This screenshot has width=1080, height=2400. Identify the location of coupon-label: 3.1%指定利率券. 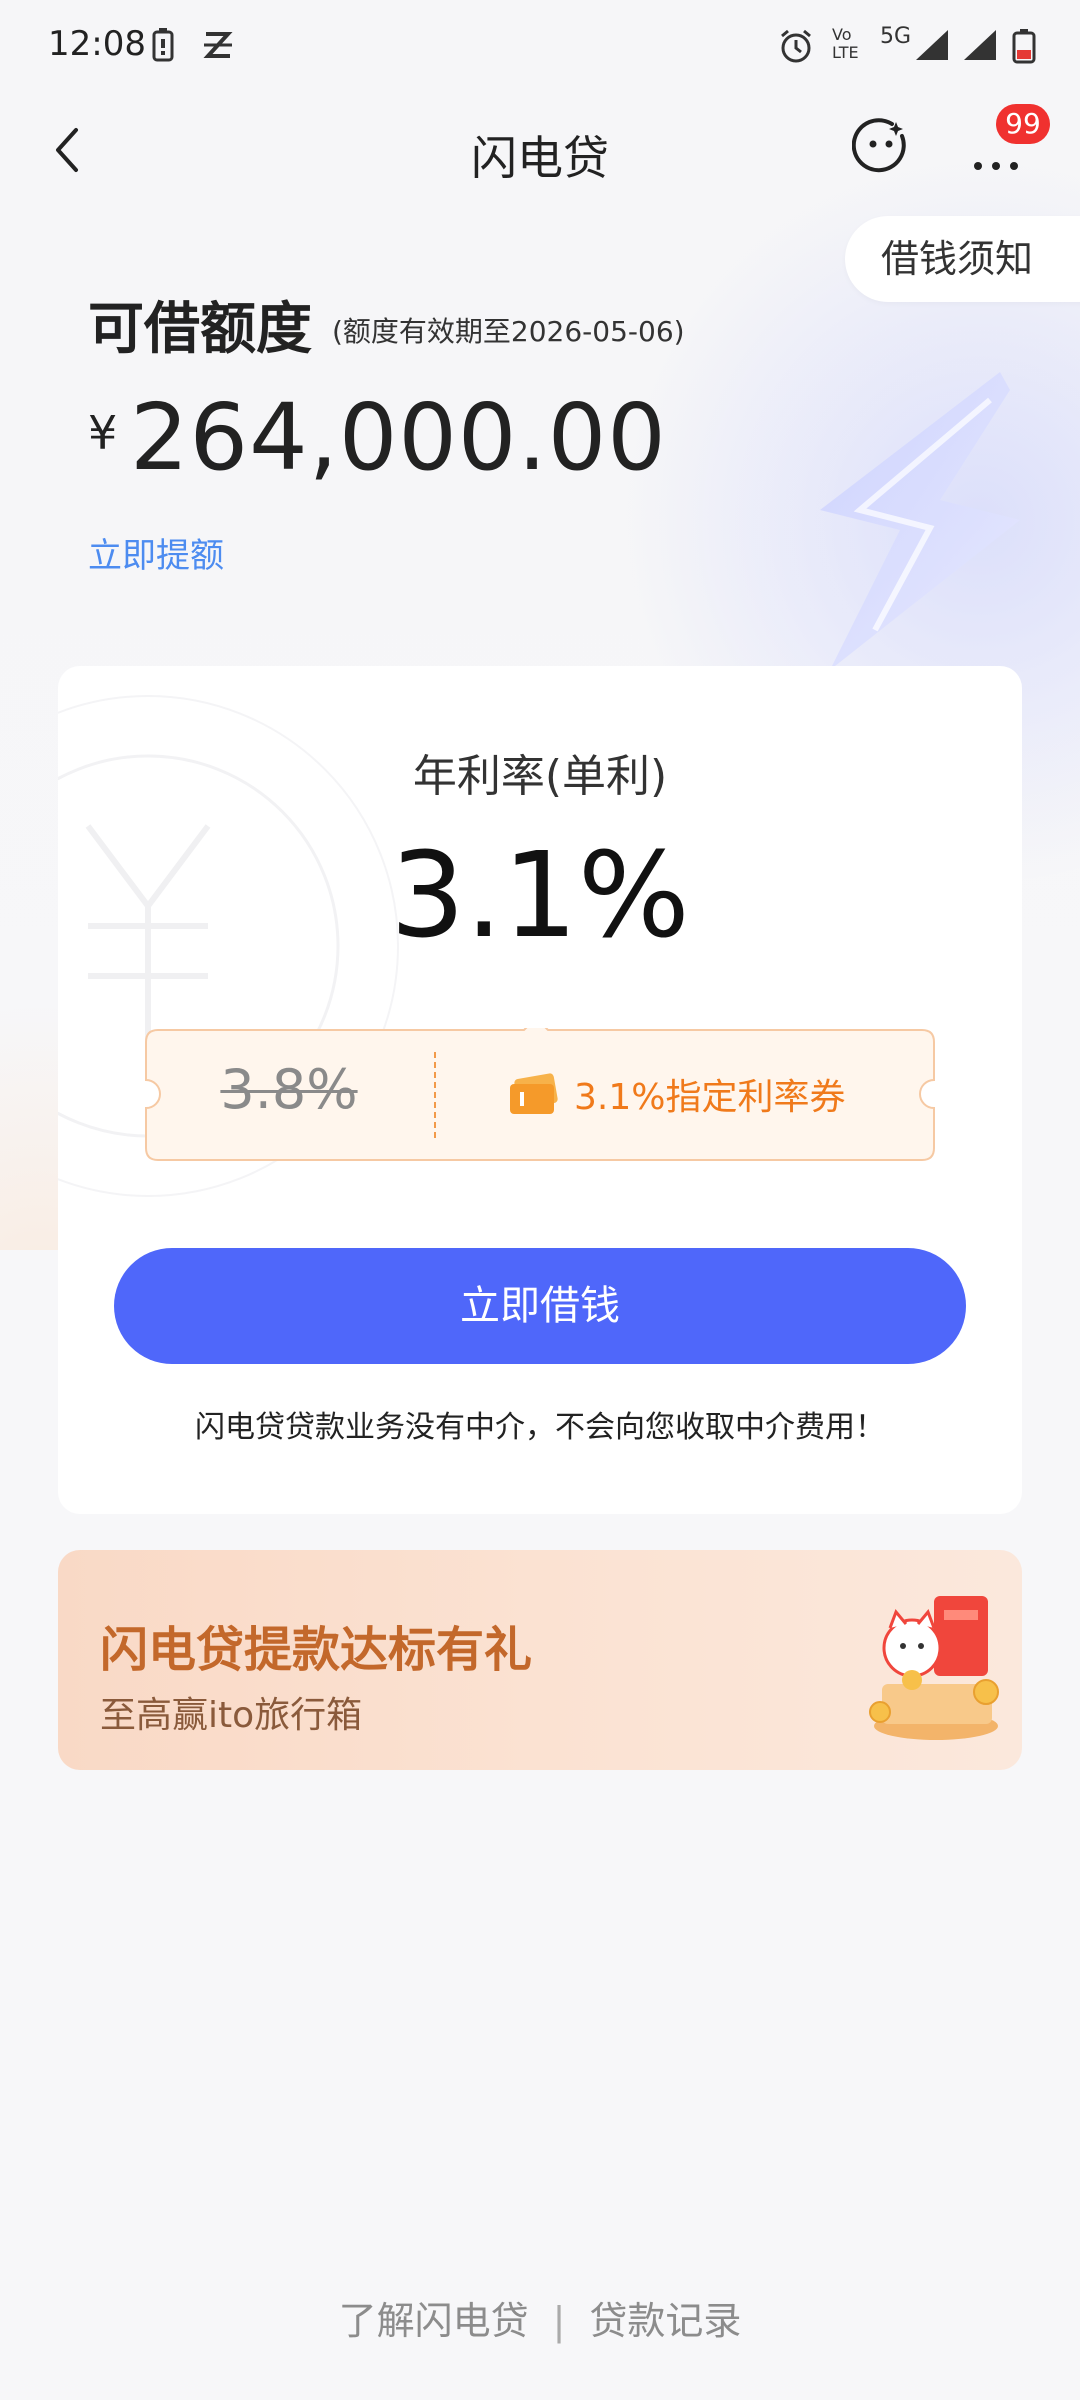
(710, 1097).